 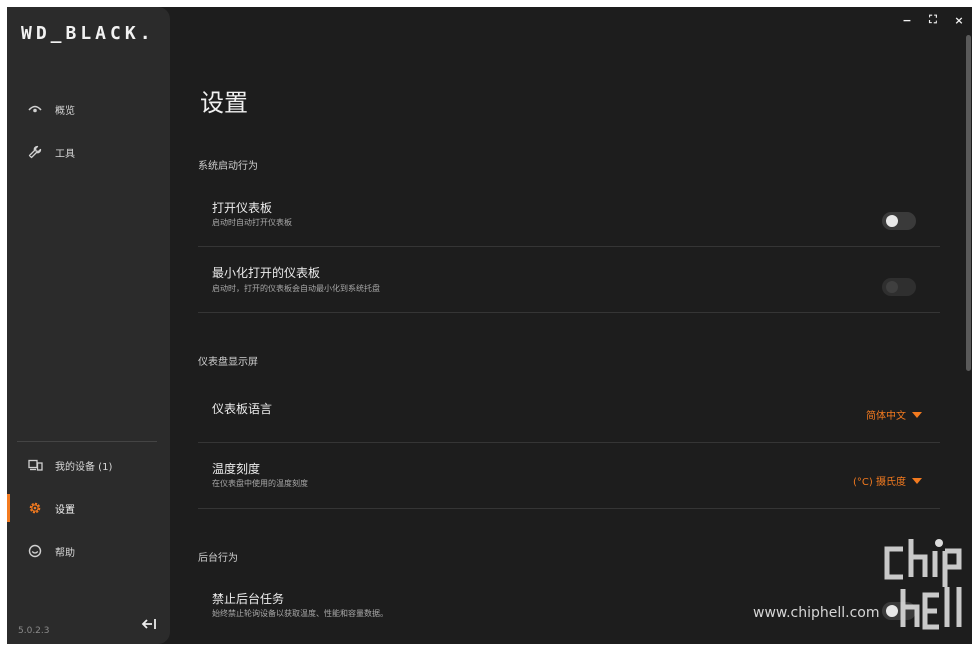 I want to click on setting-title: 仪表板语言, so click(x=242, y=409).